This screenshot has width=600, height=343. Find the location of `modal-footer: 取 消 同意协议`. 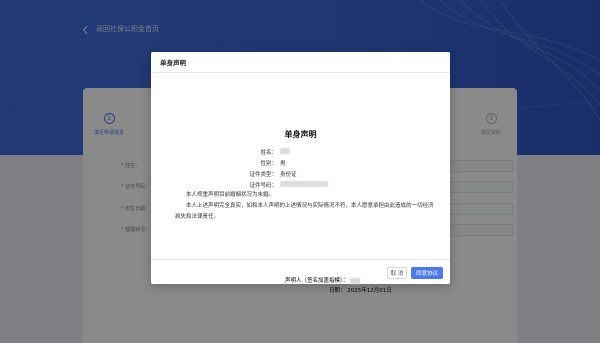

modal-footer: 取 消 同意协议 is located at coordinates (300, 271).